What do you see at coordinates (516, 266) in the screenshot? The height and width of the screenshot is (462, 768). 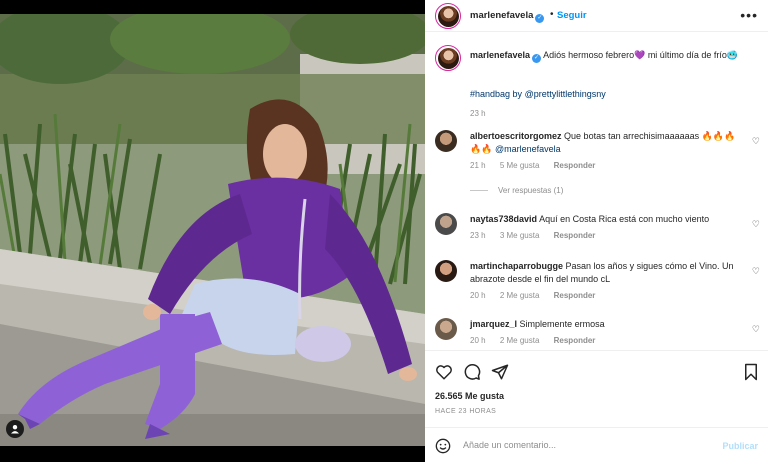 I see `commenter-username: martinchaparrobugge` at bounding box center [516, 266].